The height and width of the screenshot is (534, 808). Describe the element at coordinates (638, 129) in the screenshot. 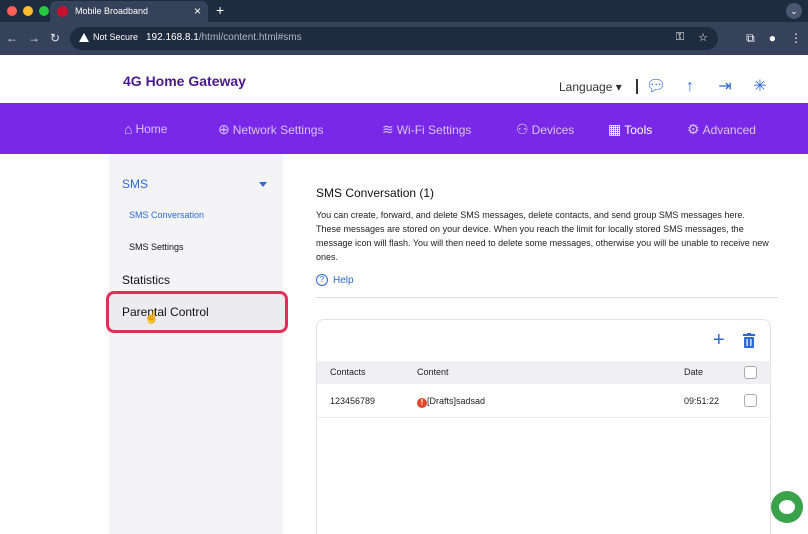

I see `menu-tools-label: Tools` at that location.